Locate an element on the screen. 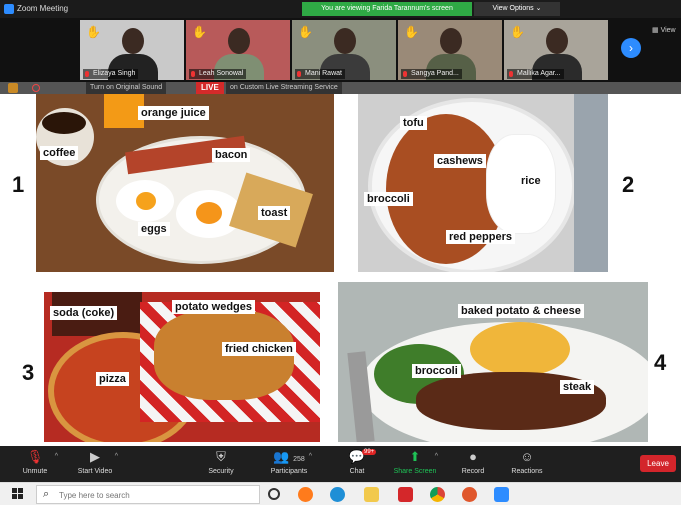  next-page-icon: › is located at coordinates (631, 48).